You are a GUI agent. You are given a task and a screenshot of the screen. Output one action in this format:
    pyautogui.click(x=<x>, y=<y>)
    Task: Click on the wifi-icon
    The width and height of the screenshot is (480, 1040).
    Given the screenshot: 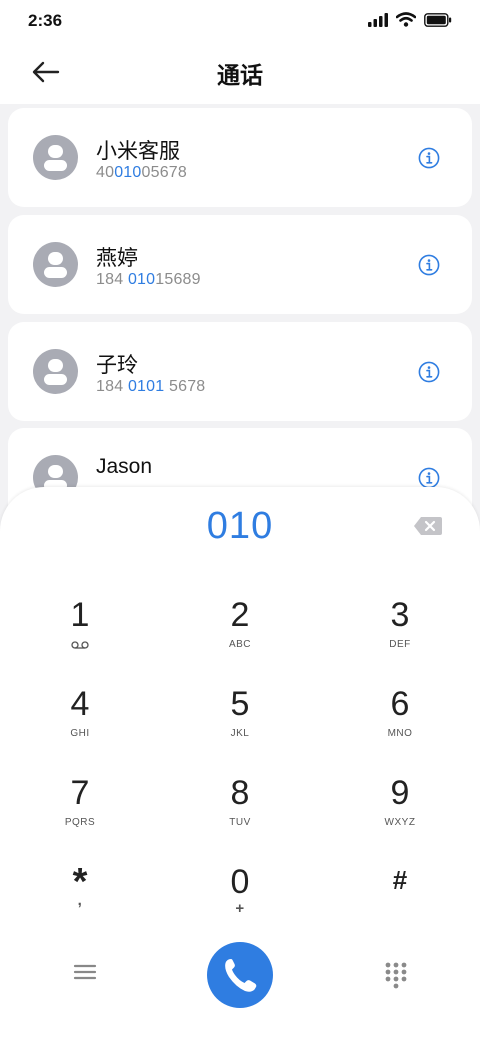 What is the action you would take?
    pyautogui.click(x=406, y=19)
    